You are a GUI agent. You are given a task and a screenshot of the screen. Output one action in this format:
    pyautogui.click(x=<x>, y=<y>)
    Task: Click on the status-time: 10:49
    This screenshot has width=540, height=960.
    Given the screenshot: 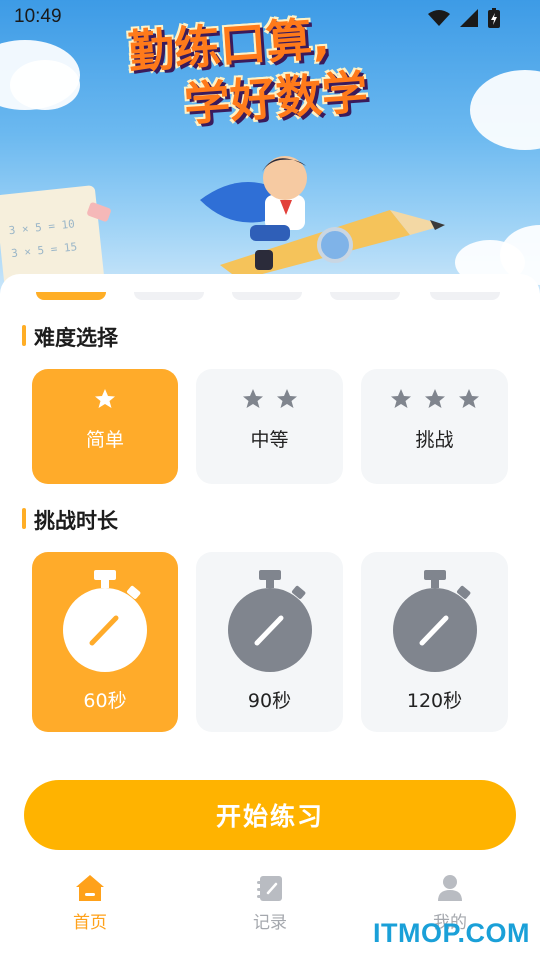 What is the action you would take?
    pyautogui.click(x=38, y=16)
    